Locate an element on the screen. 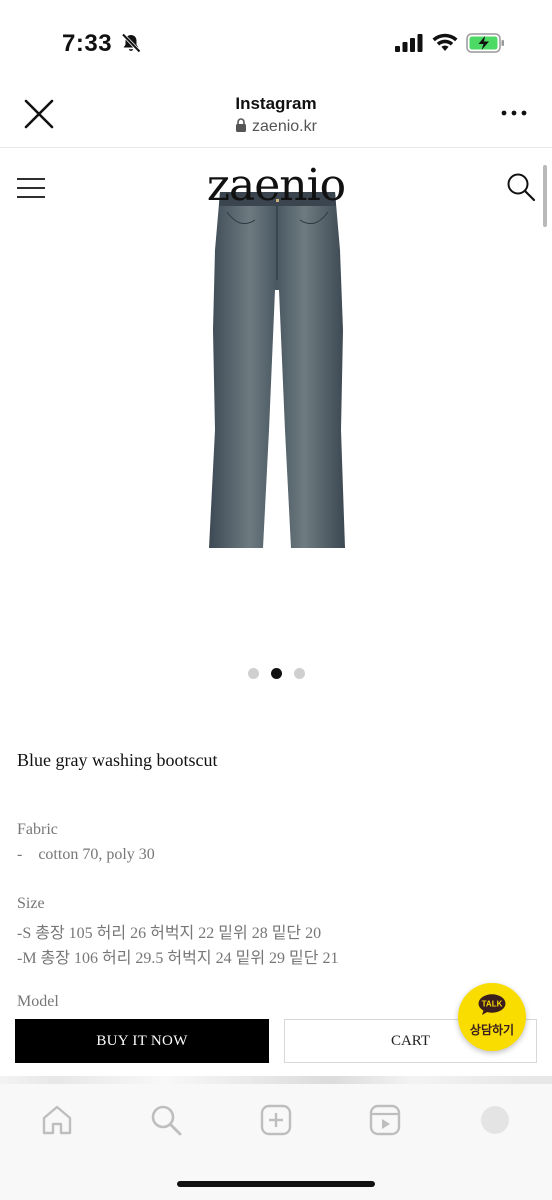 Image resolution: width=552 pixels, height=1200 pixels. browser-header: Instagram zaenio.kr is located at coordinates (276, 114).